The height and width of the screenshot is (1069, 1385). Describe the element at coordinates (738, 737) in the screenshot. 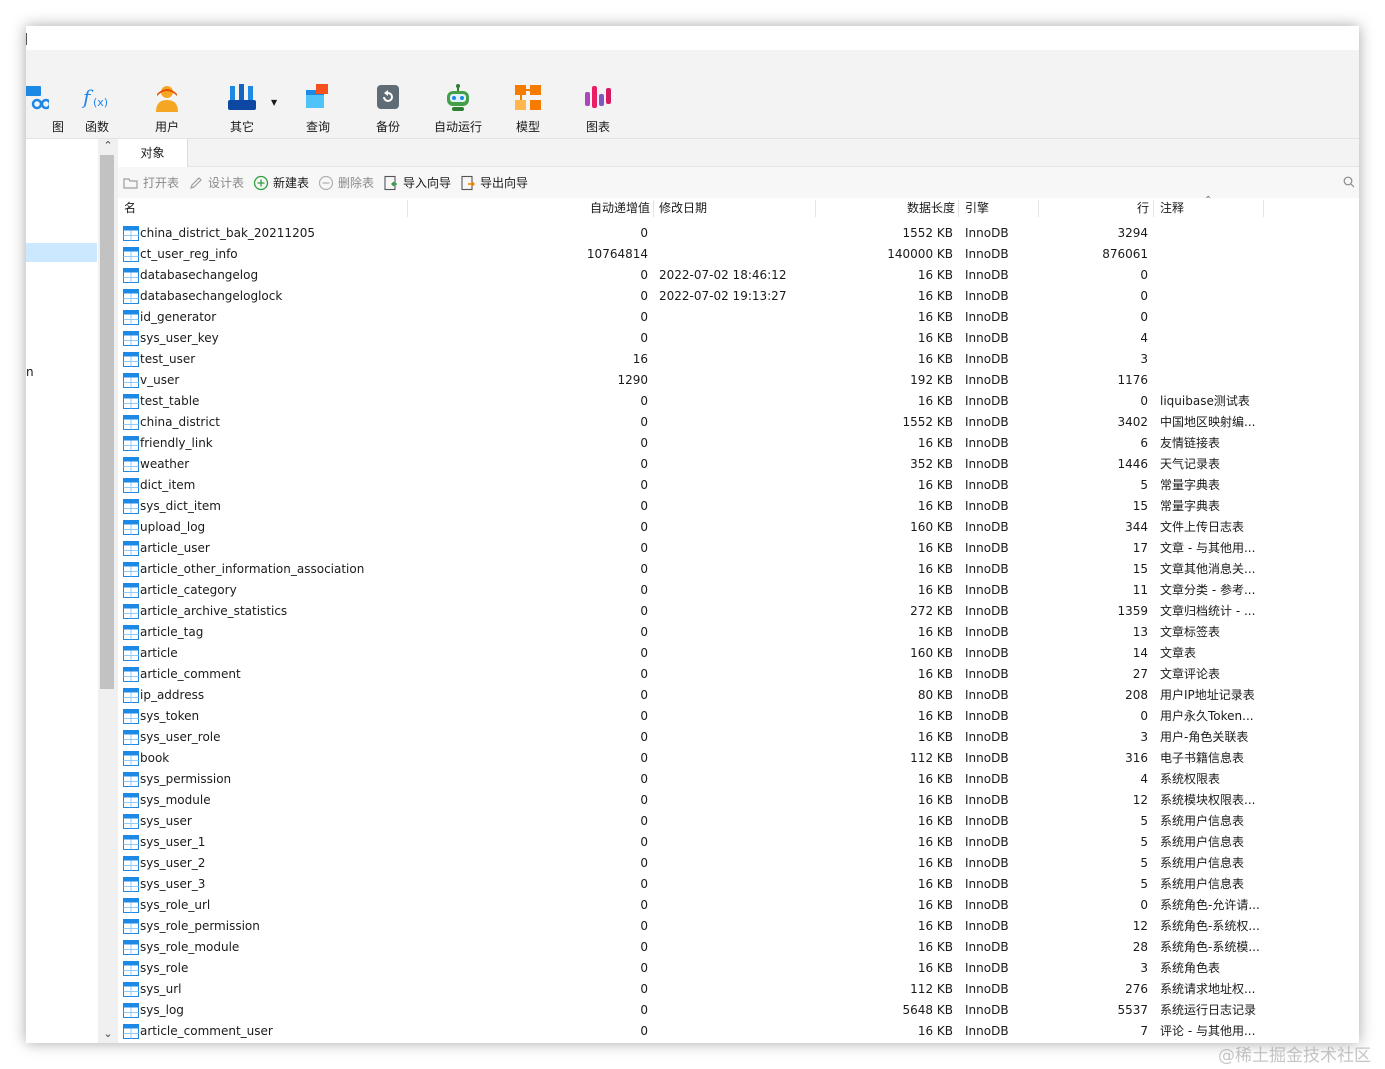

I see `table-row: sys_user_role 0 16 KB InnoDB 3 用户-角色关联表` at that location.